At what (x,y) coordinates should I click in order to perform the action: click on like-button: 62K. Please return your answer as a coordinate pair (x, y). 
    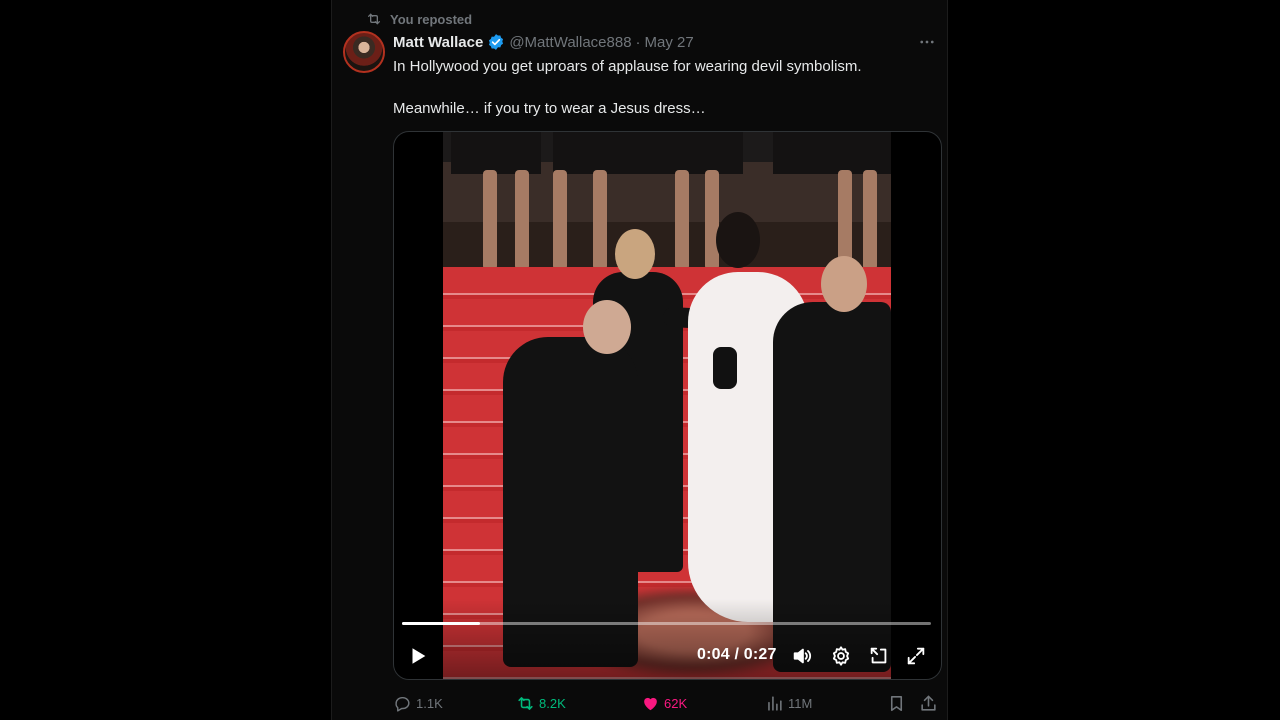
    Looking at the image, I should click on (664, 703).